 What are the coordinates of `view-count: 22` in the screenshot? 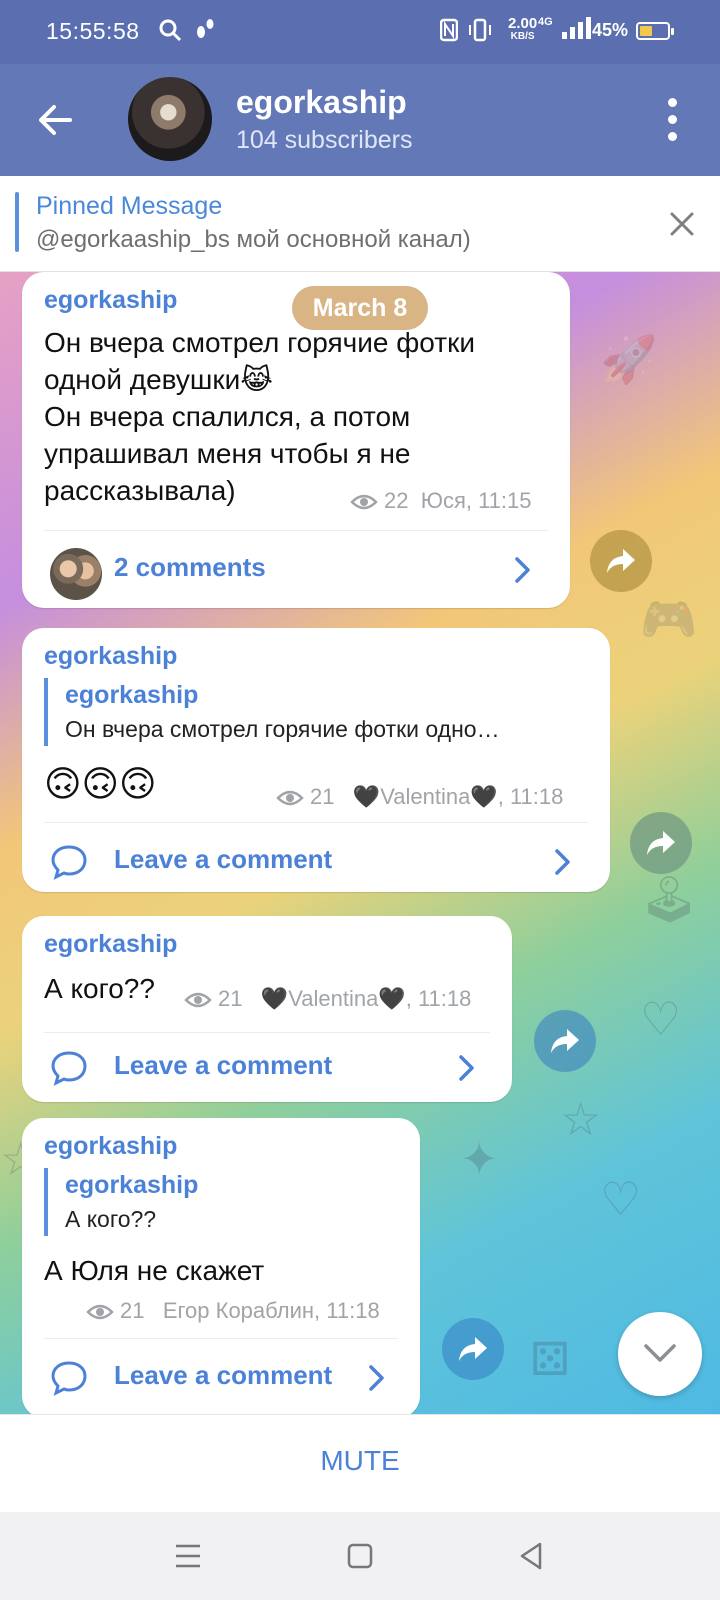 It's located at (396, 500).